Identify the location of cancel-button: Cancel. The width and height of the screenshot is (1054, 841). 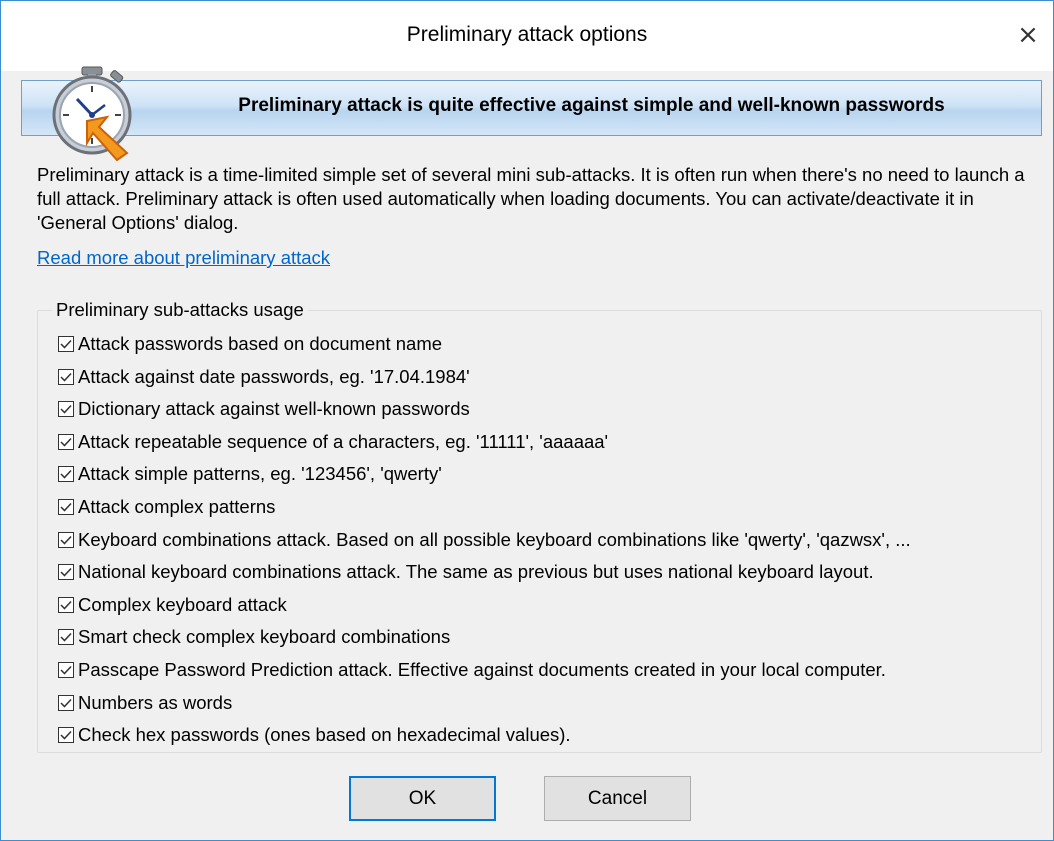
(617, 798).